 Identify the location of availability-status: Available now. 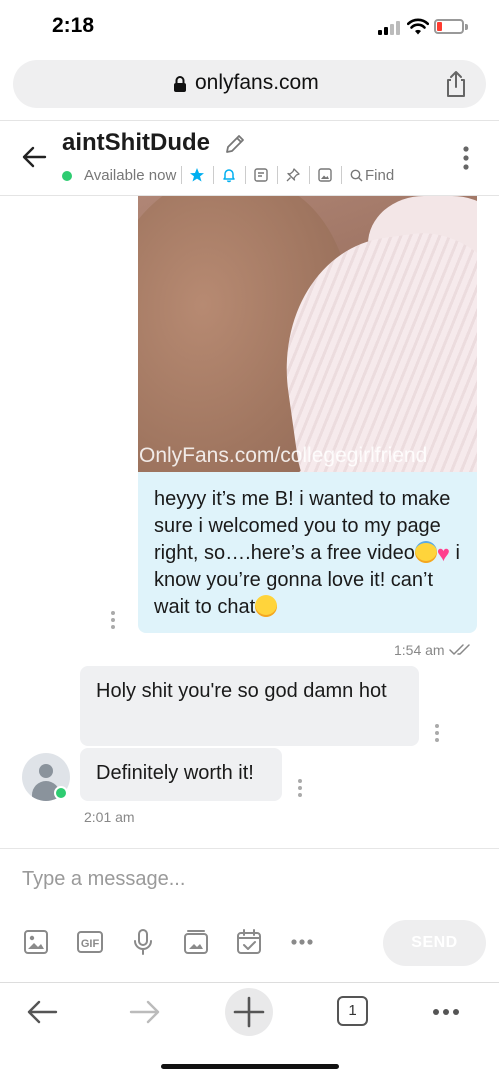
(130, 175).